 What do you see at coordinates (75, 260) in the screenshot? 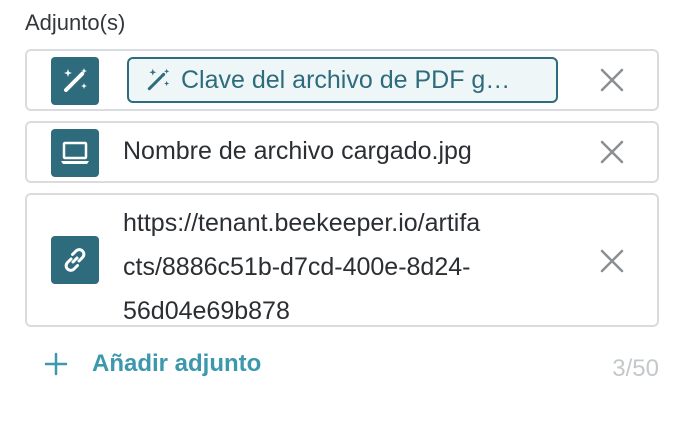
I see `link-icon` at bounding box center [75, 260].